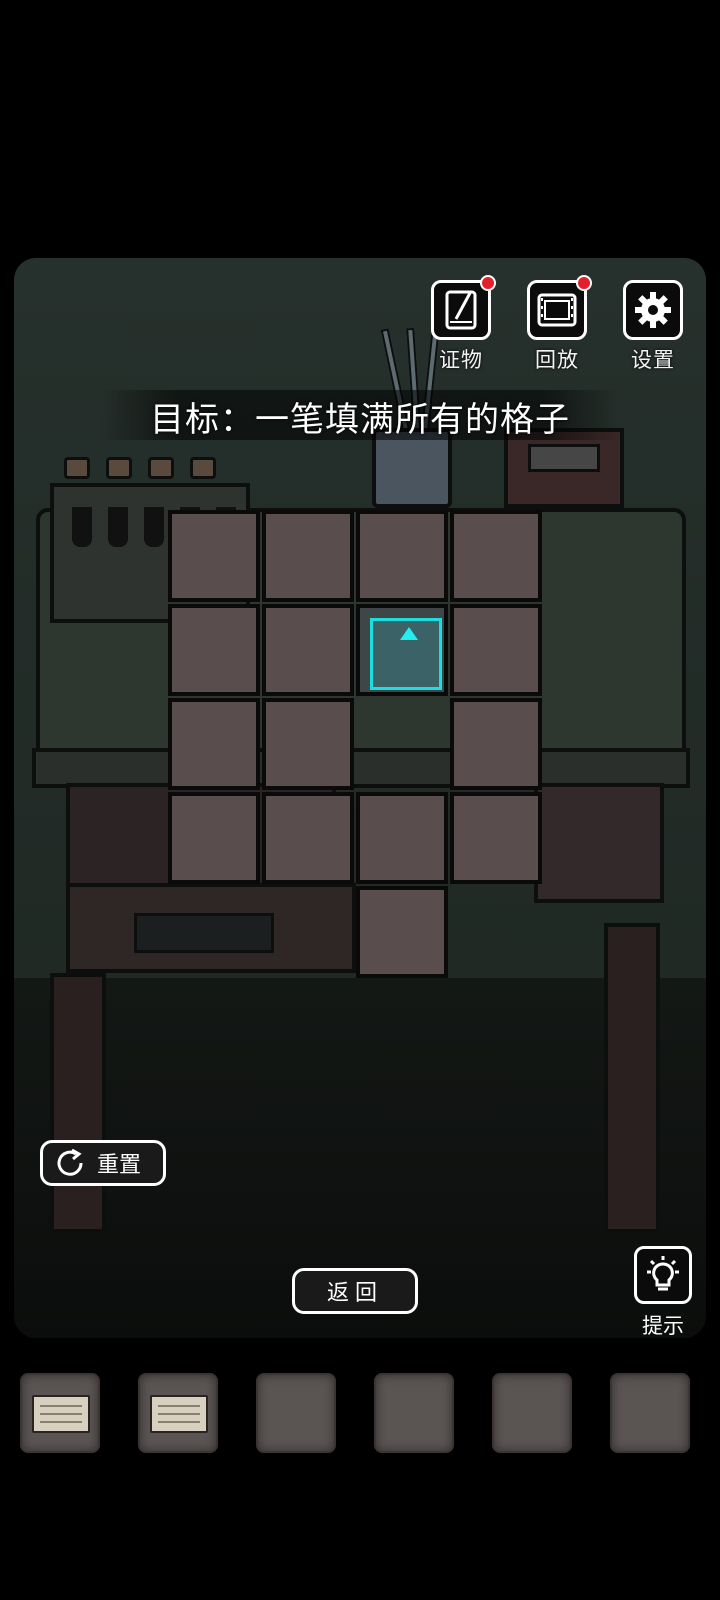 The width and height of the screenshot is (720, 1600). I want to click on lightbulb-icon, so click(663, 1275).